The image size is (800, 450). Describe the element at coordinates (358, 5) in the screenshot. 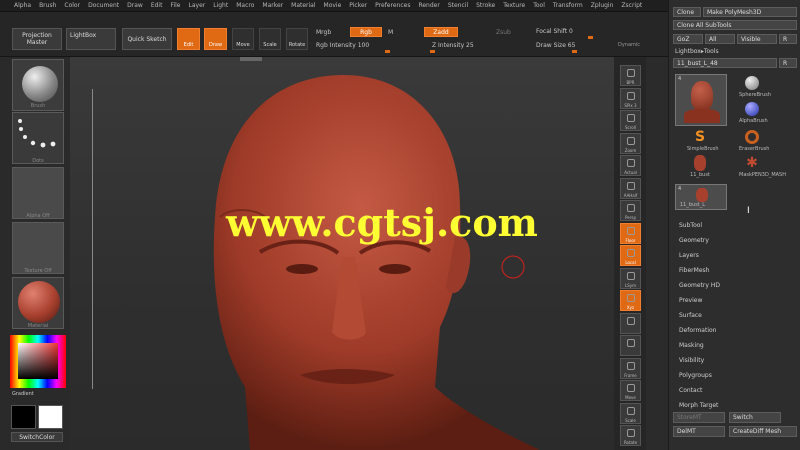

I see `menu-picker: Picker` at that location.